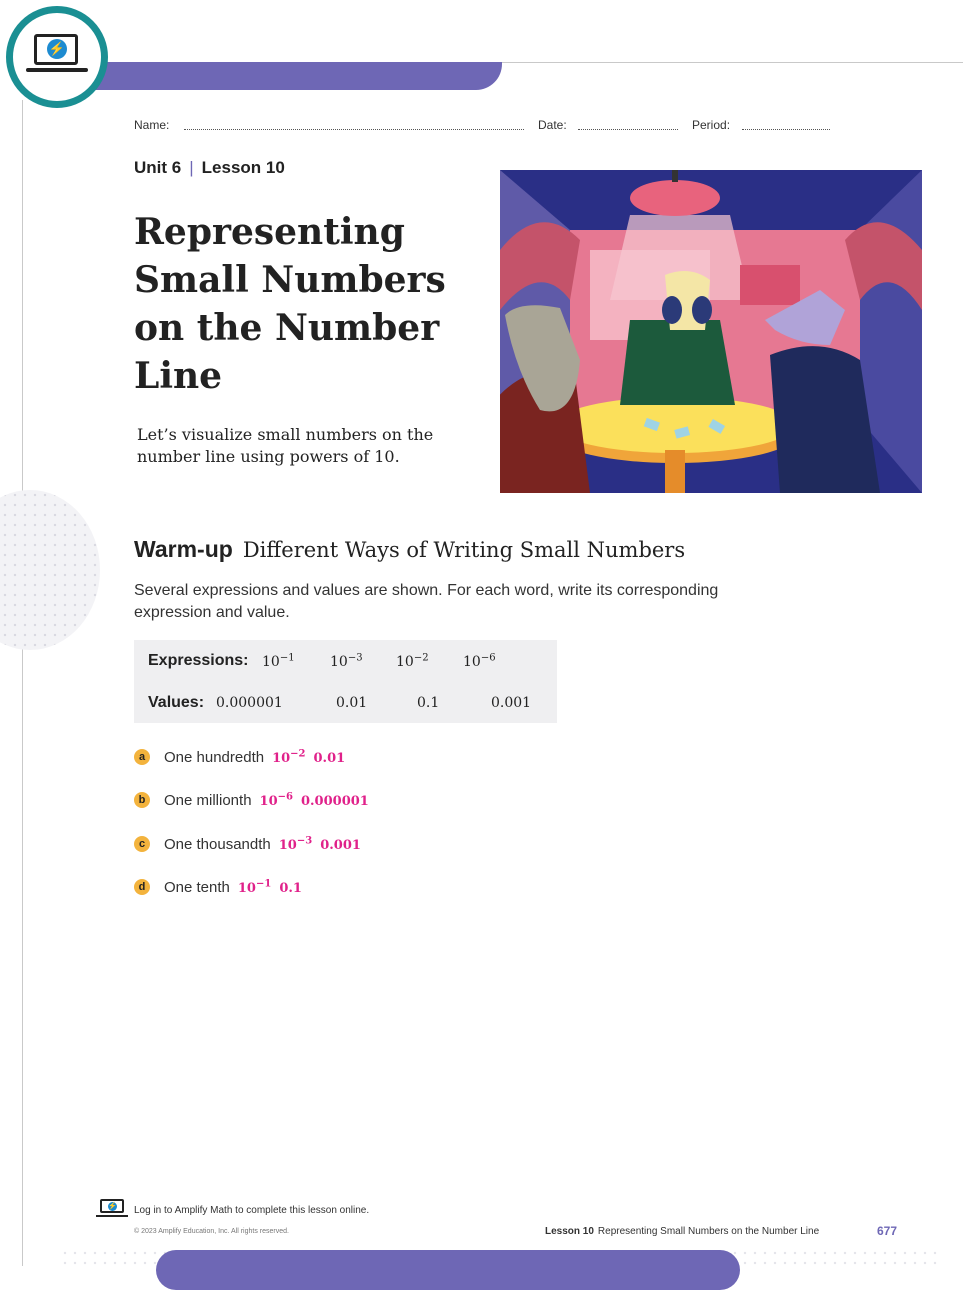 Image resolution: width=963 pixels, height=1290 pixels. I want to click on answer-value: 0.01, so click(329, 758).